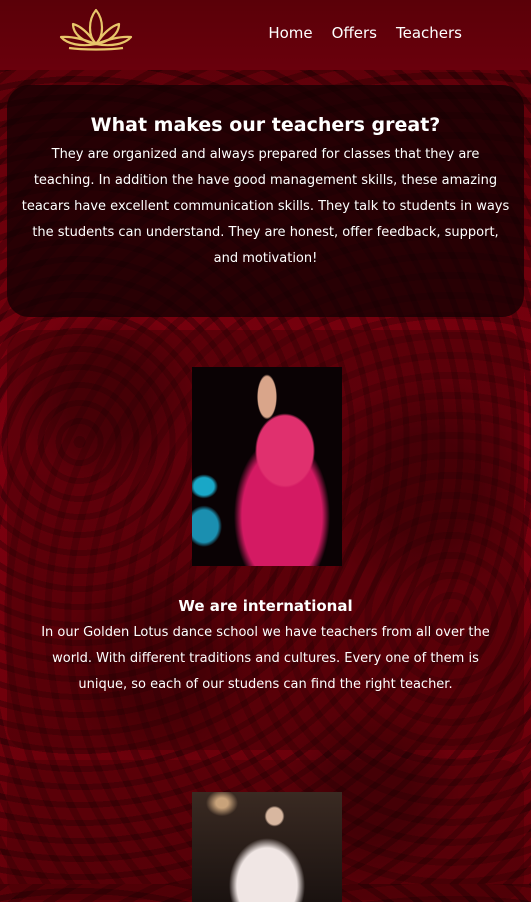 This screenshot has width=531, height=902. What do you see at coordinates (290, 33) in the screenshot?
I see `nav-home-link: Home` at bounding box center [290, 33].